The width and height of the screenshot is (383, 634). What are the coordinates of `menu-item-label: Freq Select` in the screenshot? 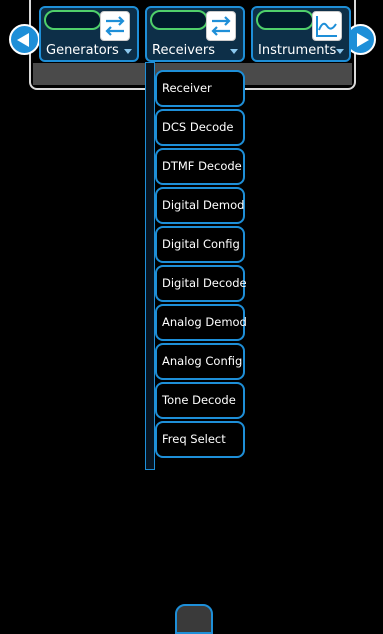 It's located at (194, 439).